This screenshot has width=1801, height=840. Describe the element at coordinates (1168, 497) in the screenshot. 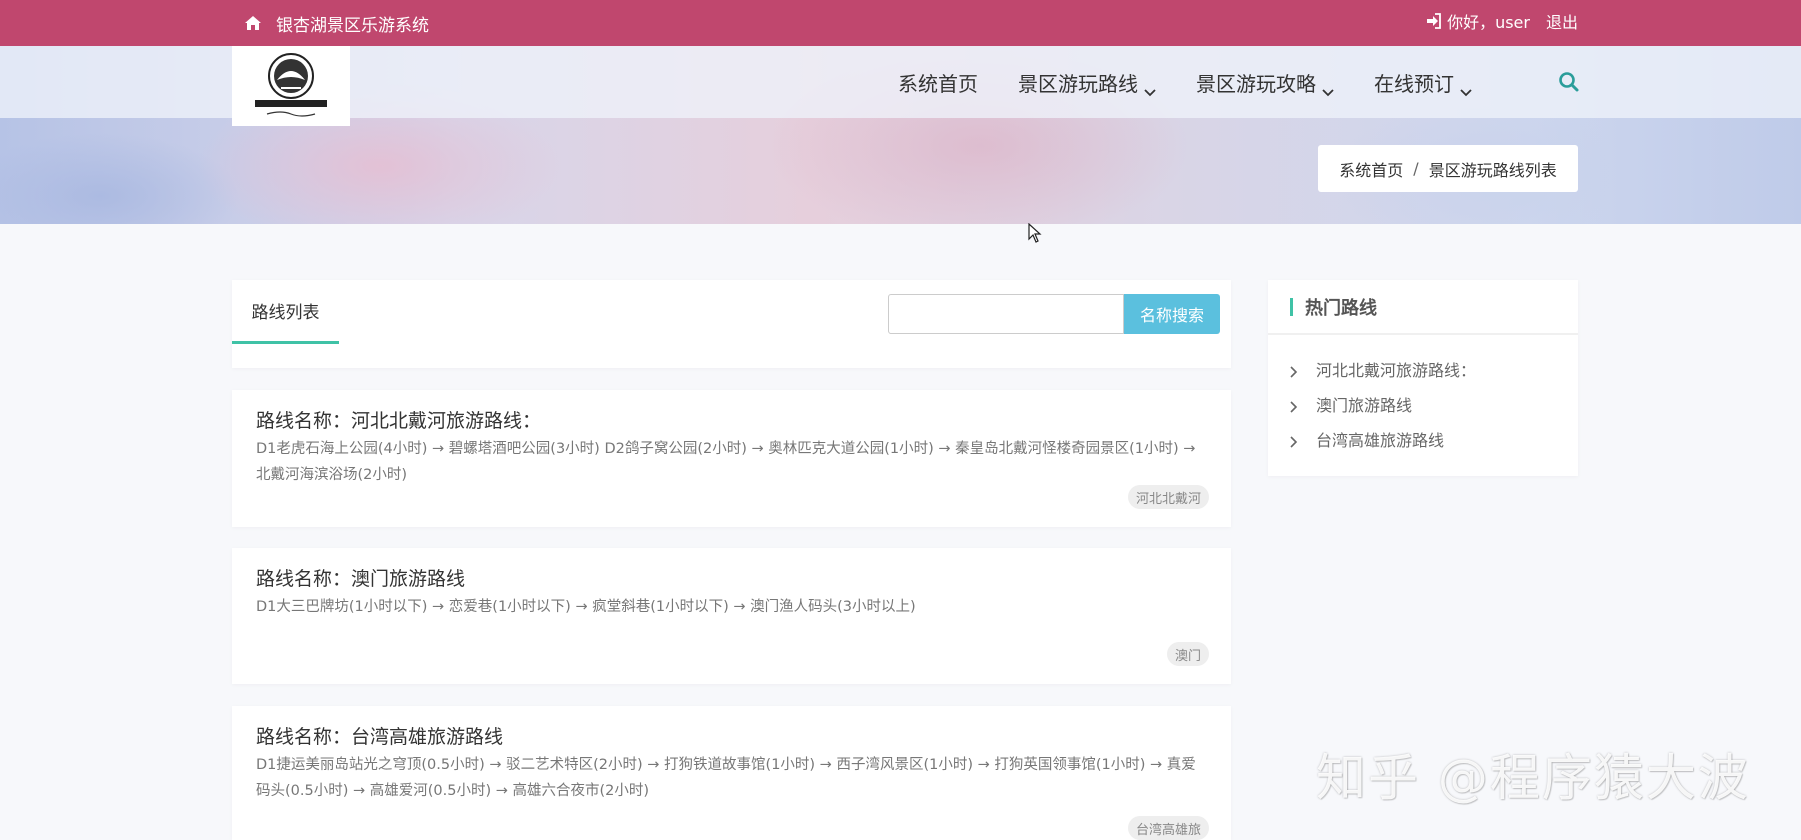

I see `route-tag: 河北北戴河` at that location.